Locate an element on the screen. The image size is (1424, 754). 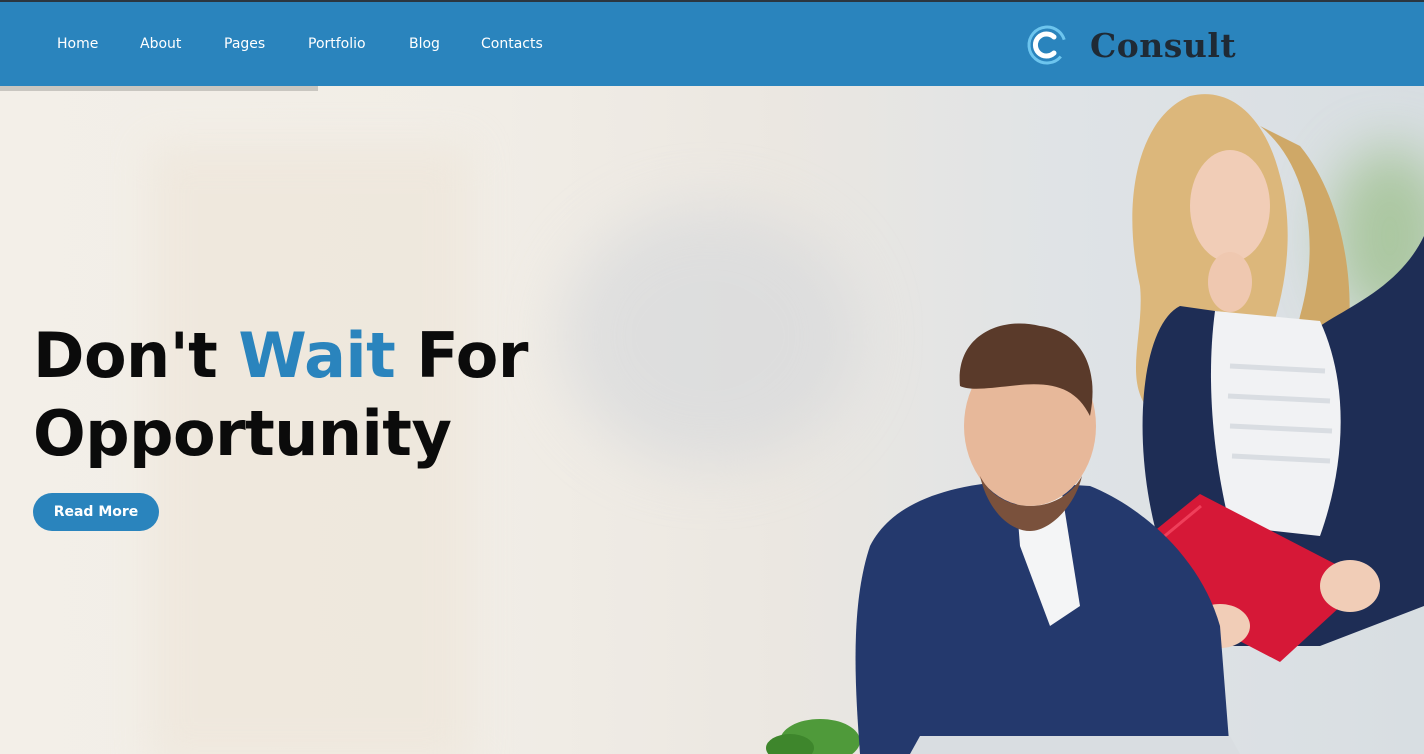
headline-accent: Wait is located at coordinates (317, 355).